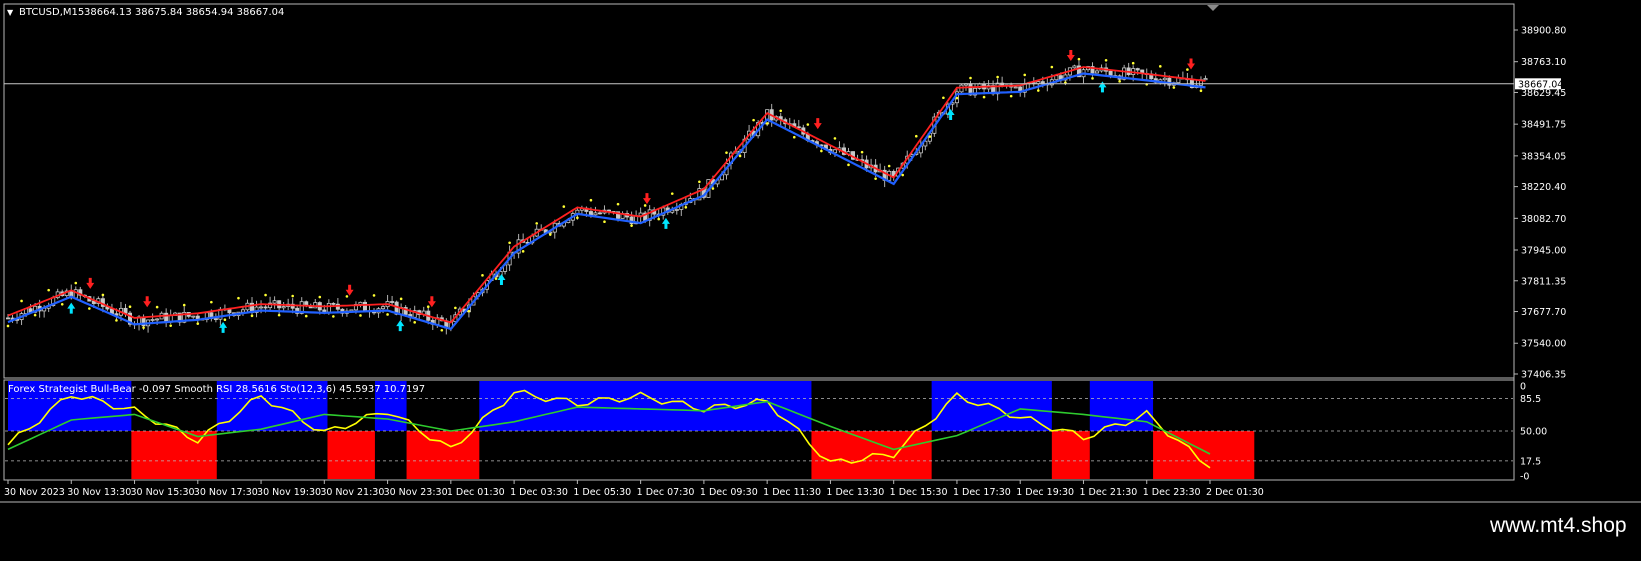 The width and height of the screenshot is (1641, 561). I want to click on time-tick-label: 1 Dec 17:30, so click(982, 492).